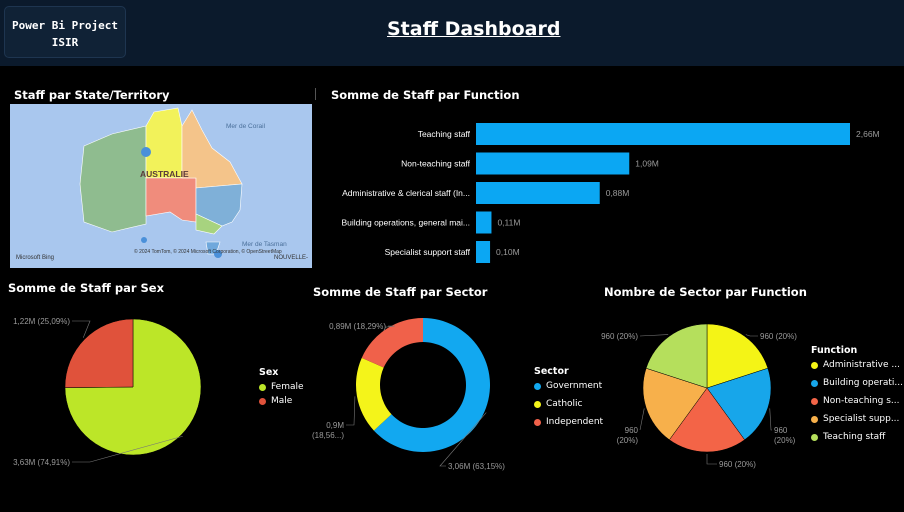  What do you see at coordinates (86, 288) in the screenshot?
I see `sex-chart-title: Somme de Staff par Sex` at bounding box center [86, 288].